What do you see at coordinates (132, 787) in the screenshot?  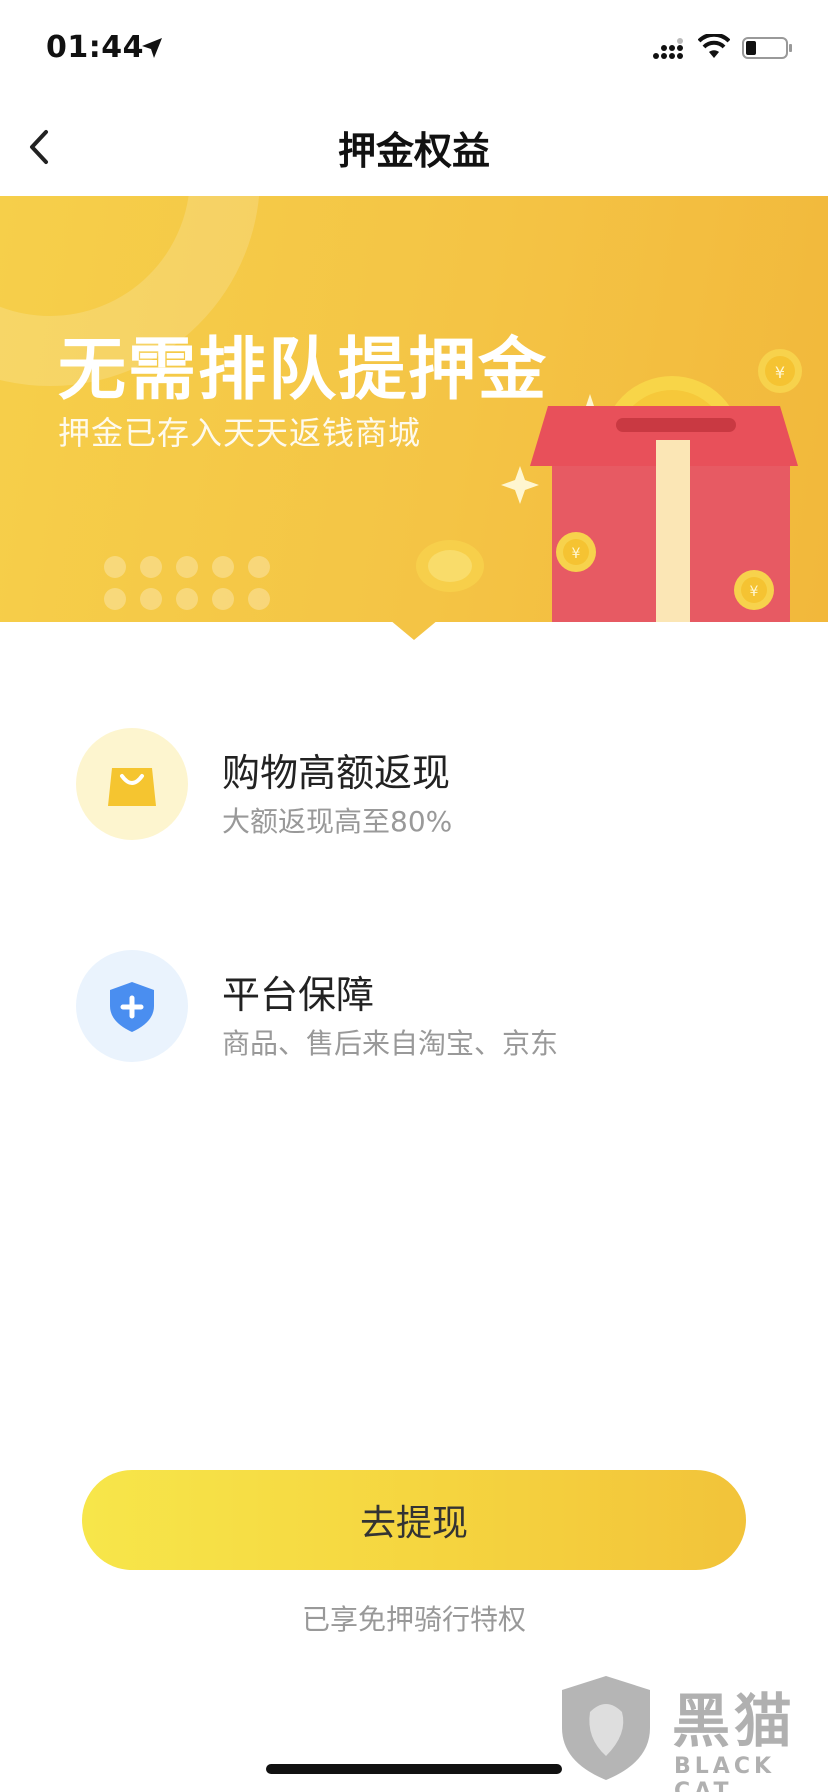 I see `shopping-bag-icon` at bounding box center [132, 787].